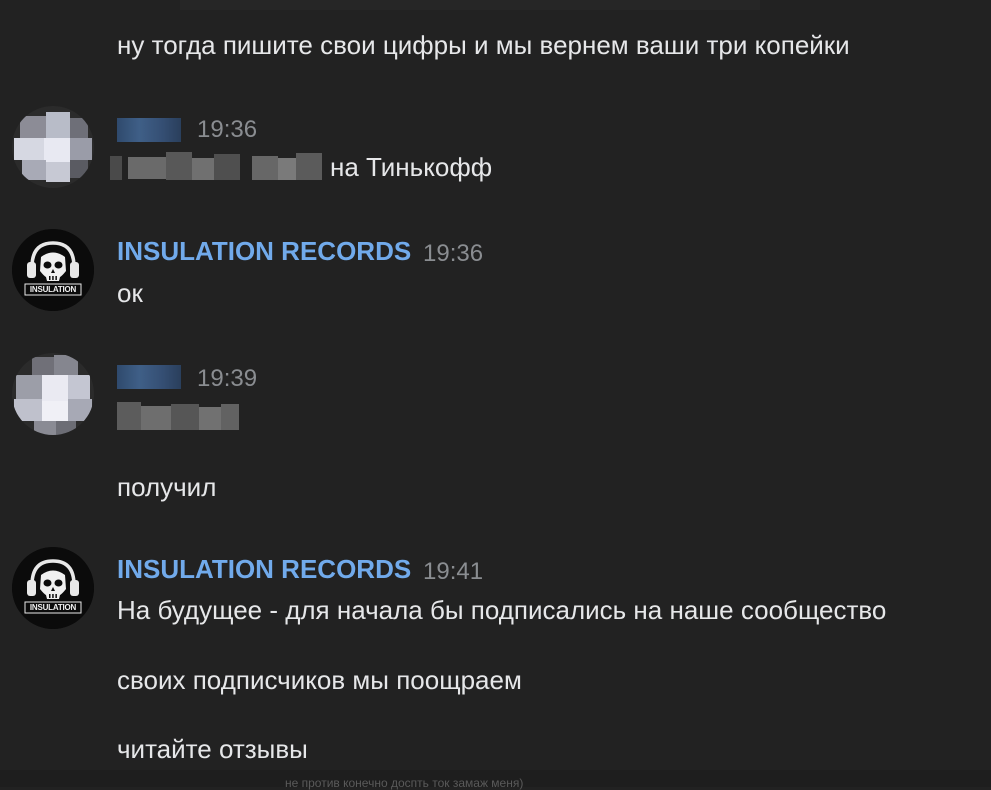  Describe the element at coordinates (167, 487) in the screenshot. I see `message-text: получил` at that location.